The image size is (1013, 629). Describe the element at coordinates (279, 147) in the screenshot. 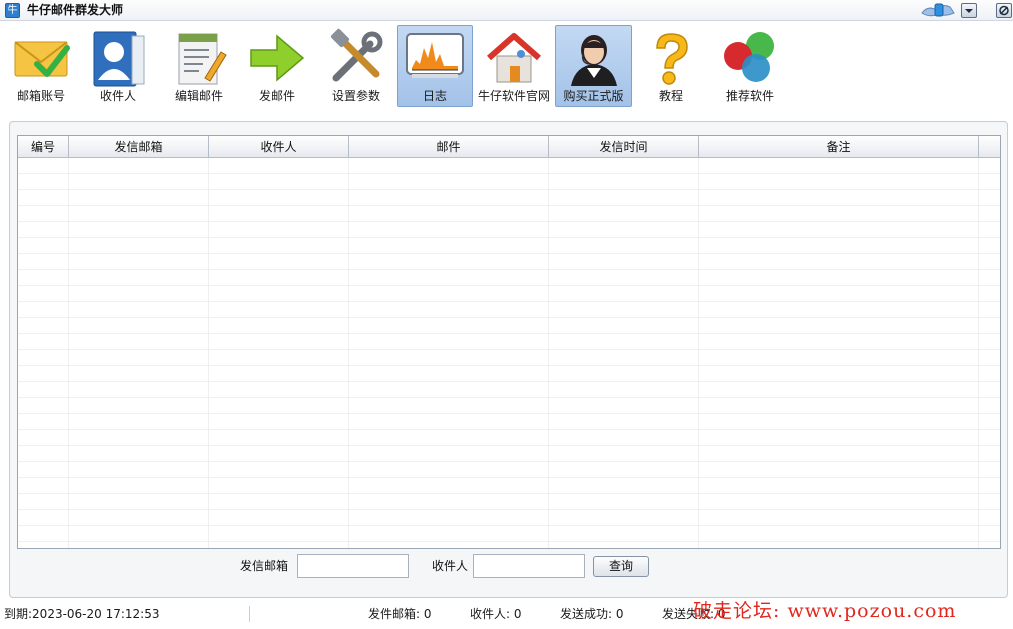

I see `column-header-recipient: 收件人` at that location.